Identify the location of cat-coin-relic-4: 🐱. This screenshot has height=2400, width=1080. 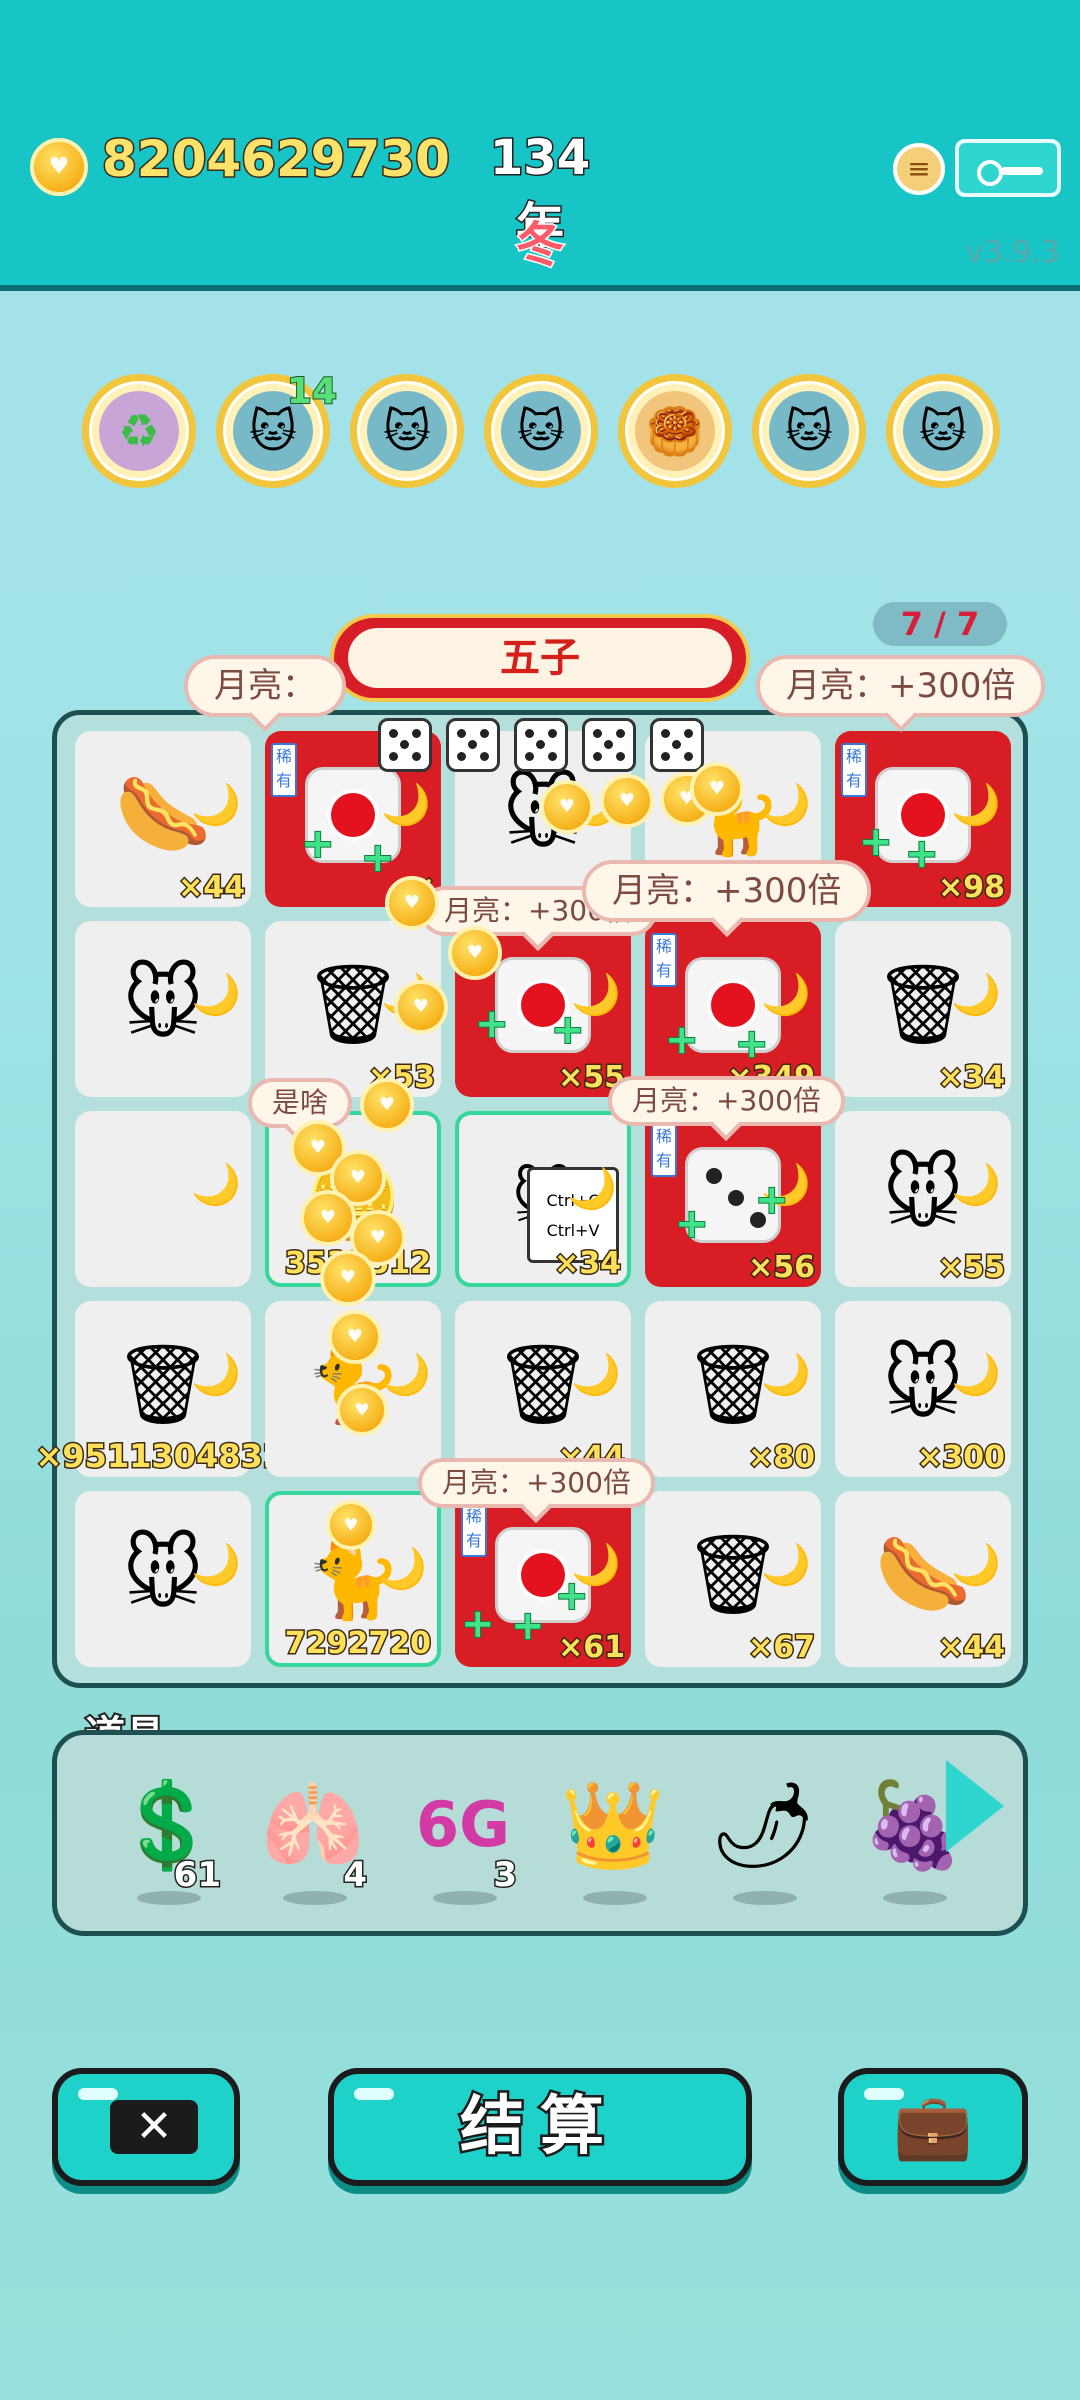
(943, 431).